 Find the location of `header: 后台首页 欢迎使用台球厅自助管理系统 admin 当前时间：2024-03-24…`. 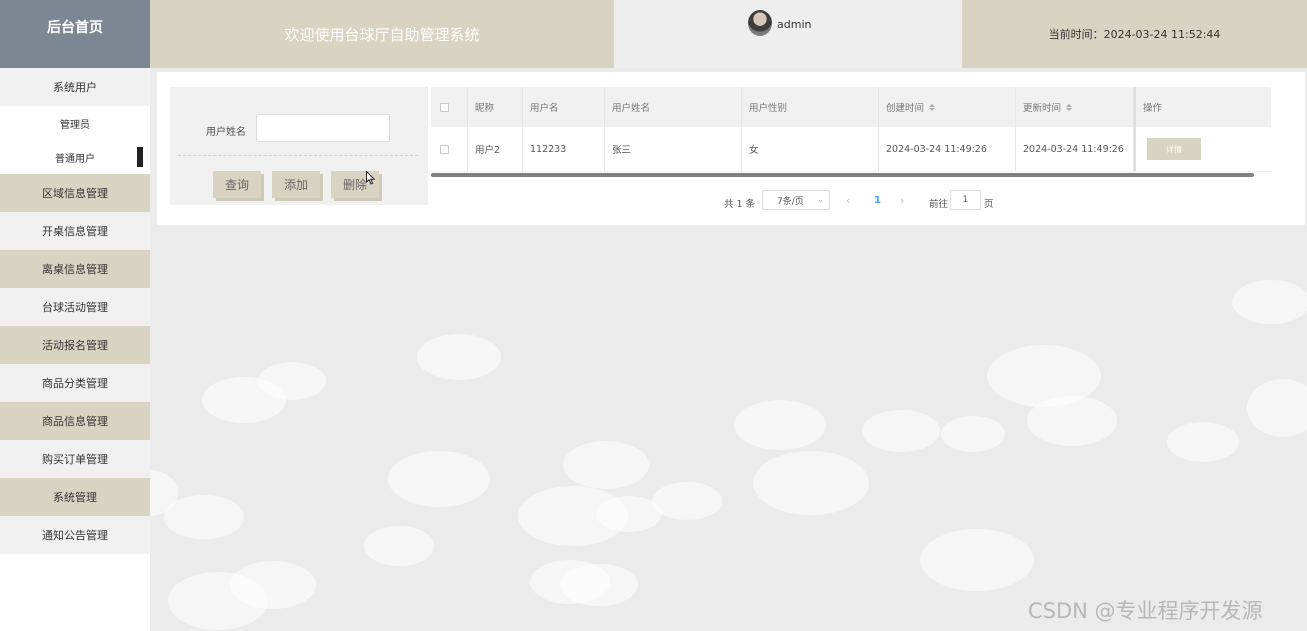

header: 后台首页 欢迎使用台球厅自助管理系统 admin 当前时间：2024-03-24… is located at coordinates (653, 34).